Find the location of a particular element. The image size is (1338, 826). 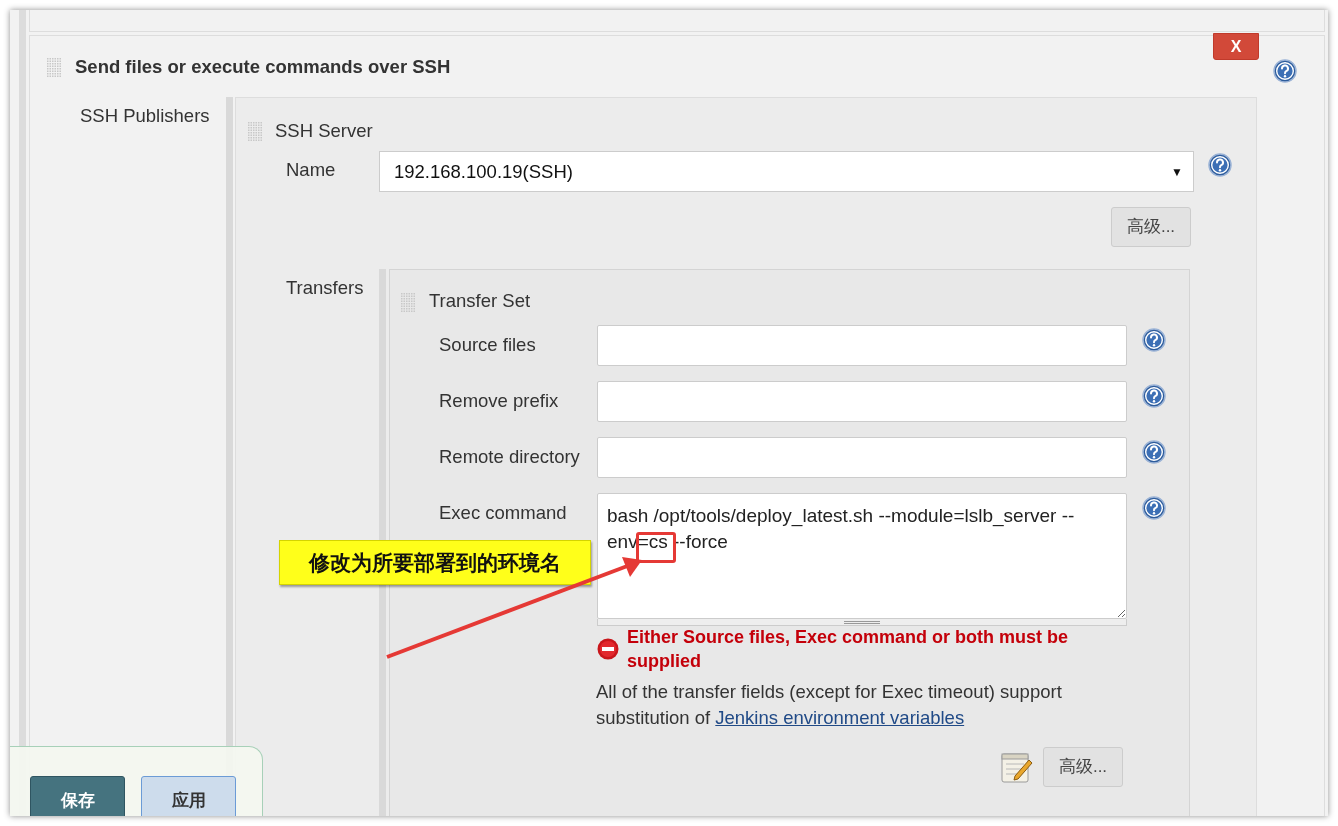

field-label: Remove prefix is located at coordinates (499, 401).